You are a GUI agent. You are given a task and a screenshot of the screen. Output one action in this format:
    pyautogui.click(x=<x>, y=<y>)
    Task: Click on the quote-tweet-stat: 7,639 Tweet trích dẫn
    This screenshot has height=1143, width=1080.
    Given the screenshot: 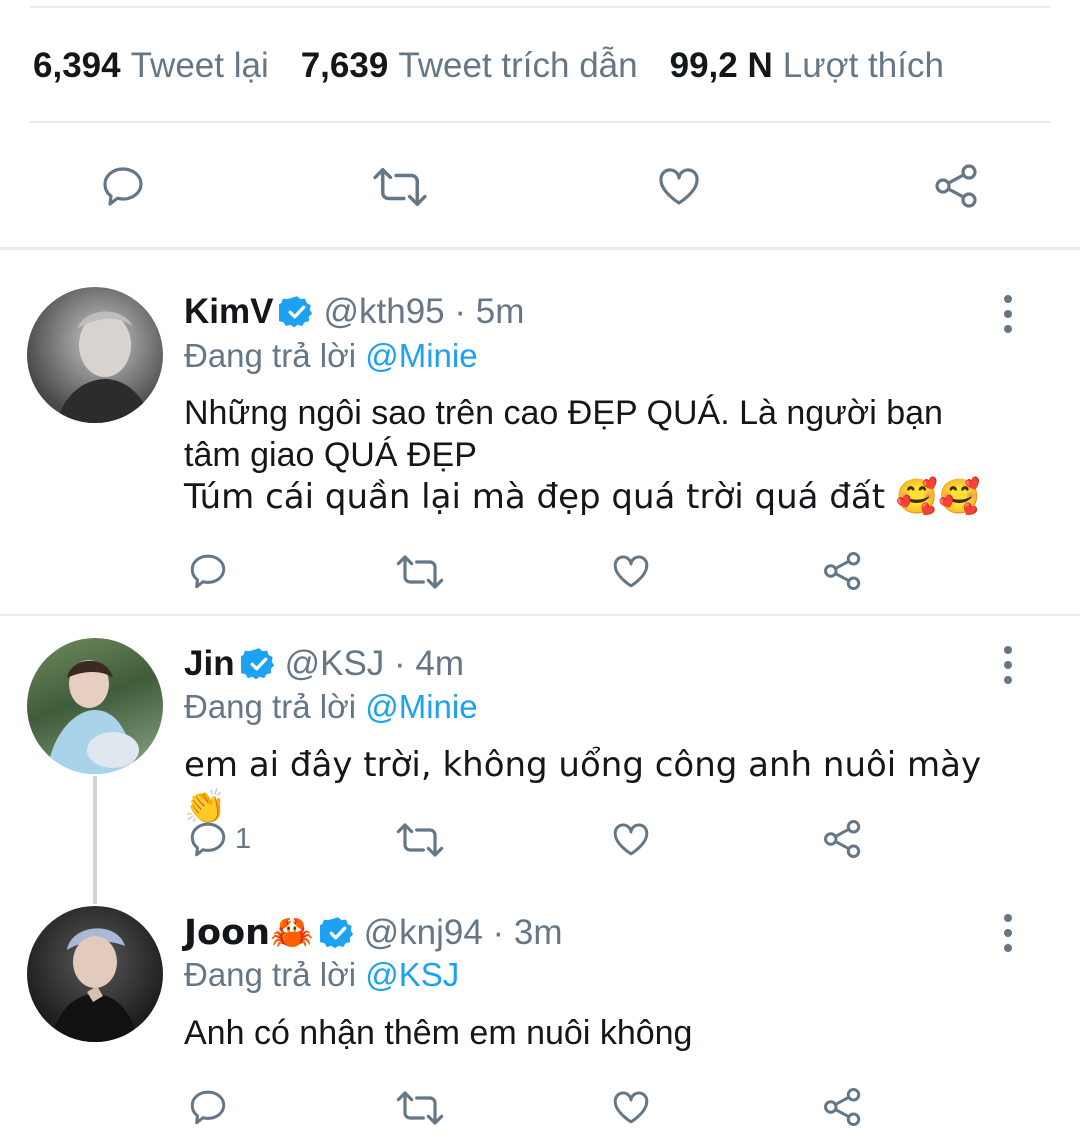 What is the action you would take?
    pyautogui.click(x=469, y=66)
    